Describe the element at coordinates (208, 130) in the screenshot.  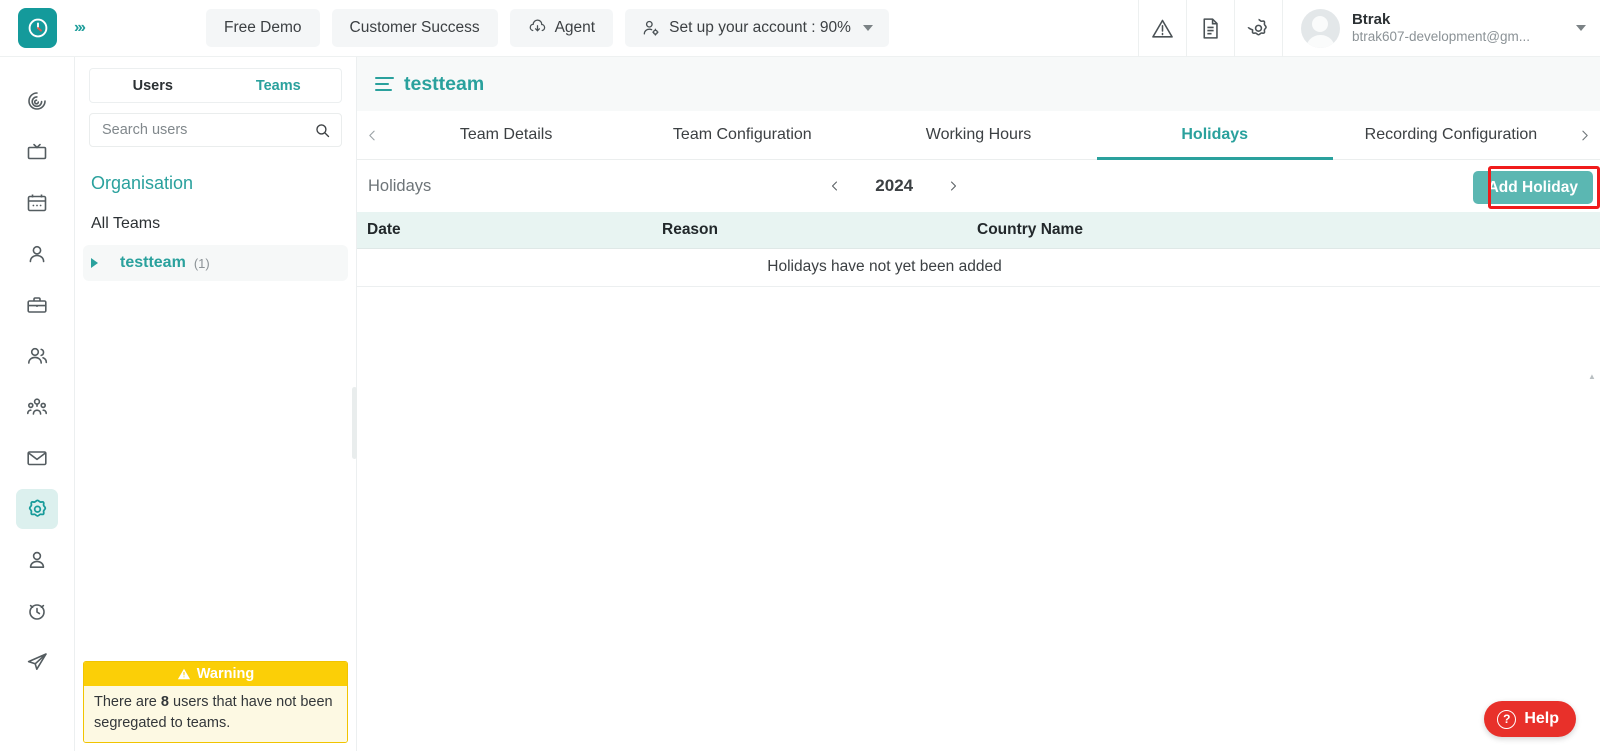
I see `search-input` at that location.